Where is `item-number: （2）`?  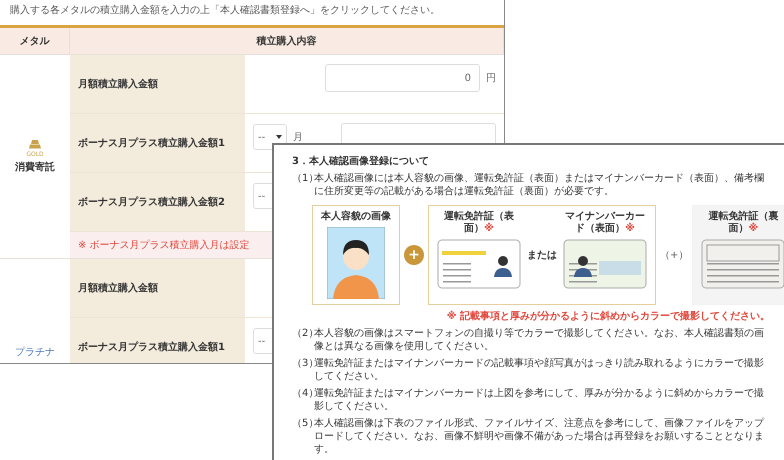
item-number: （2） is located at coordinates (303, 334).